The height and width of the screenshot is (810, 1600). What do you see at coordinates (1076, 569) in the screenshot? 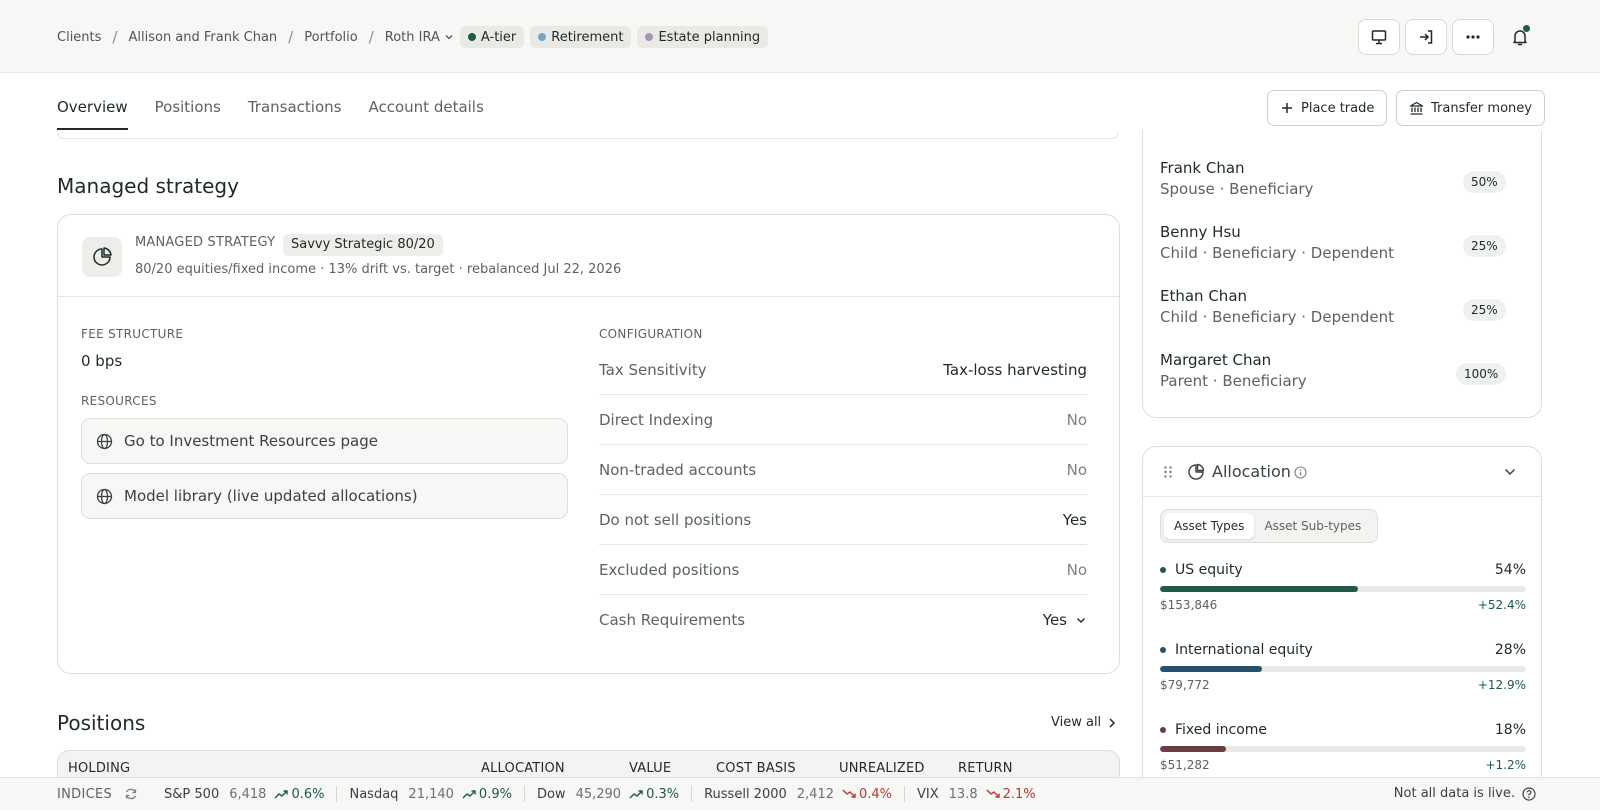
I see `config-value: No` at bounding box center [1076, 569].